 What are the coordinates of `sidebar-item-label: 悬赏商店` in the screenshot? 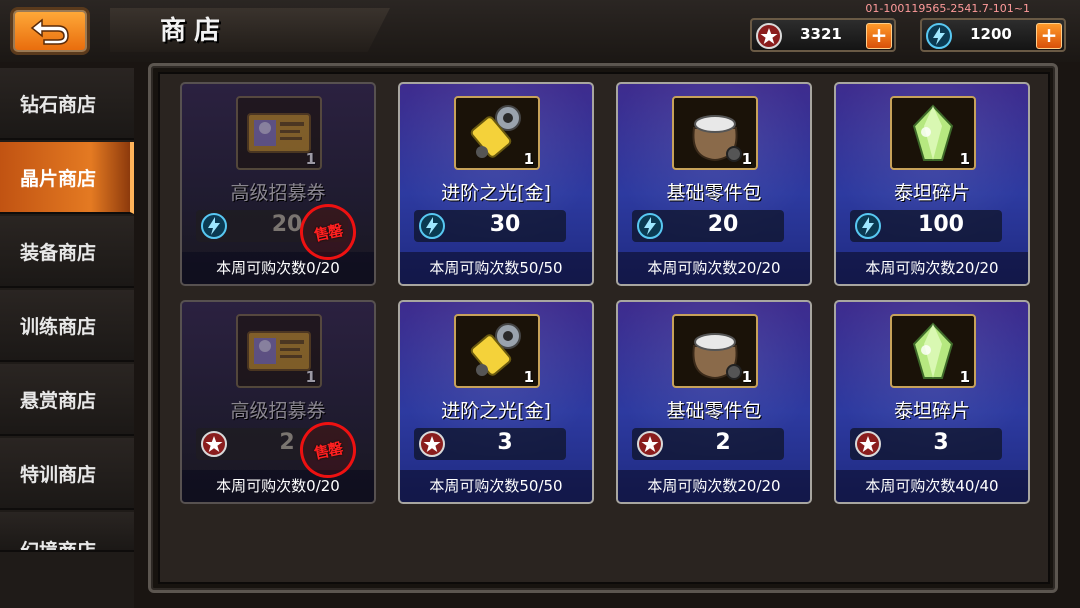 It's located at (58, 400).